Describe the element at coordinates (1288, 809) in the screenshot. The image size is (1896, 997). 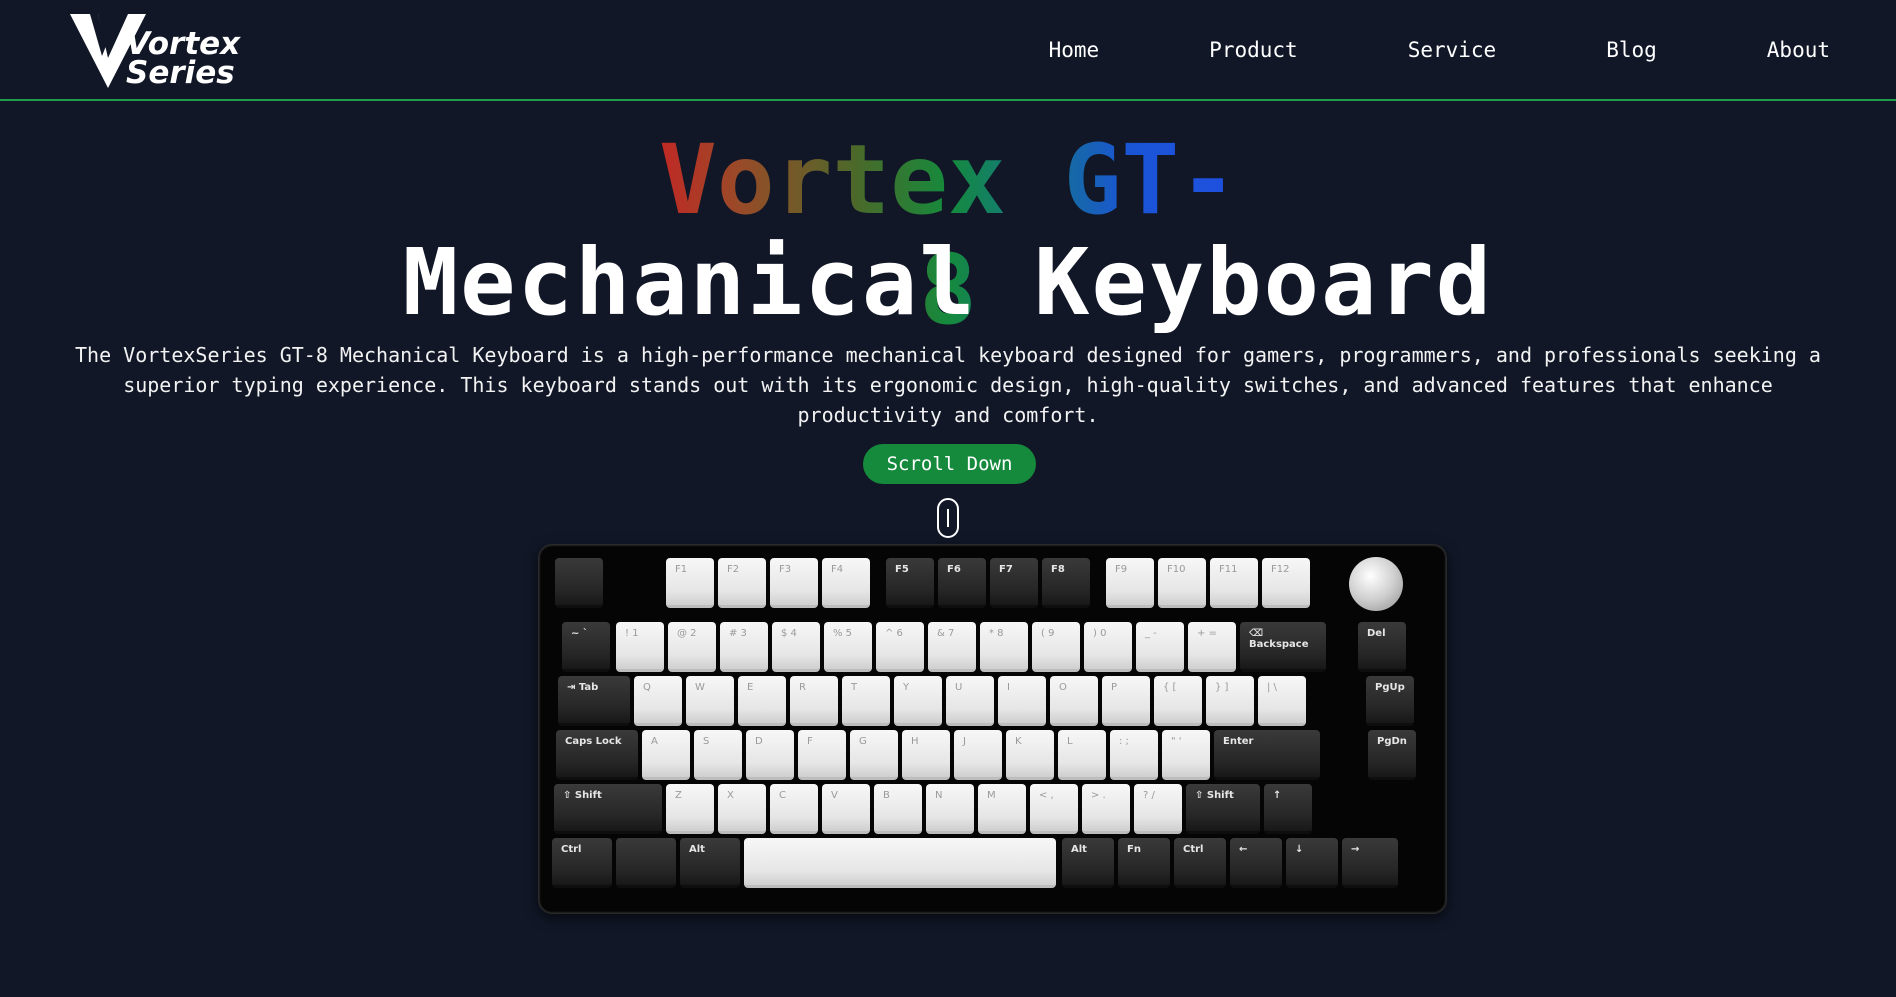
I see `keycap-shift-row: ↑` at that location.